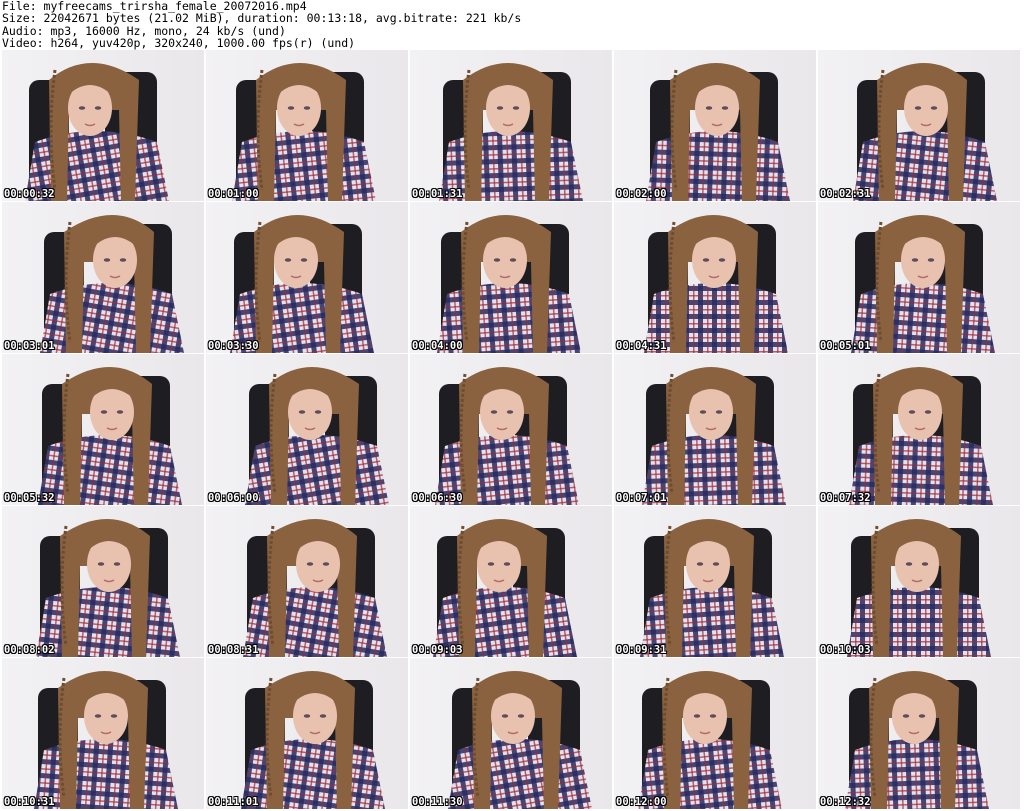 This screenshot has height=811, width=1024. I want to click on video-thumbnail: 00:10:03, so click(919, 581).